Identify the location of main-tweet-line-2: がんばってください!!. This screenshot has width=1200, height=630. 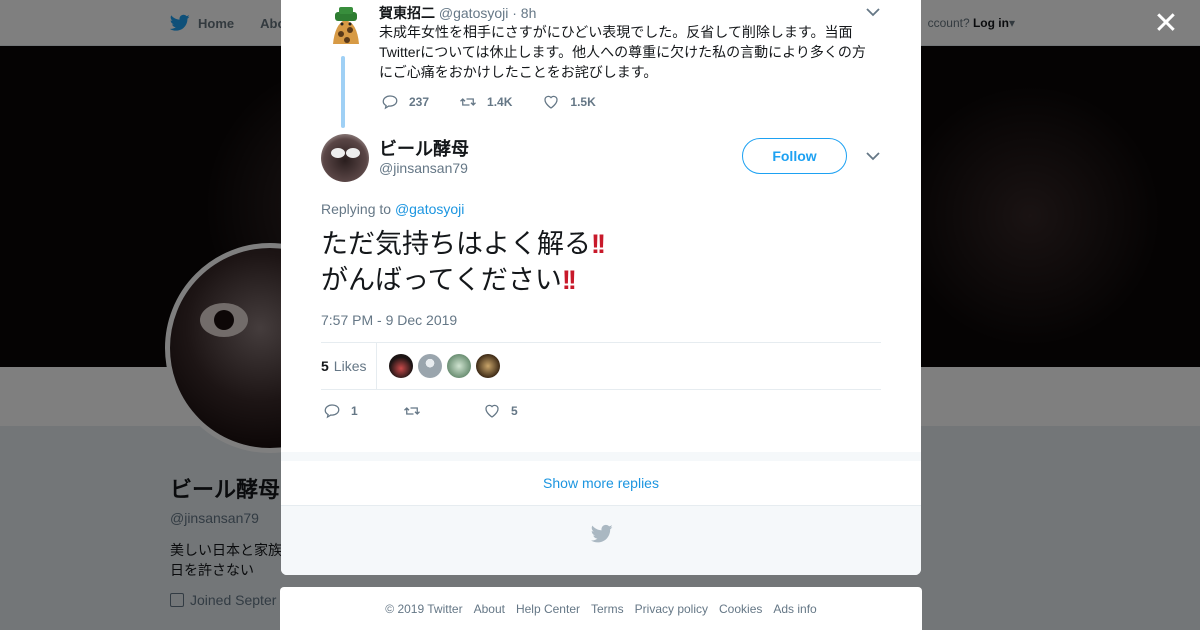
(449, 280).